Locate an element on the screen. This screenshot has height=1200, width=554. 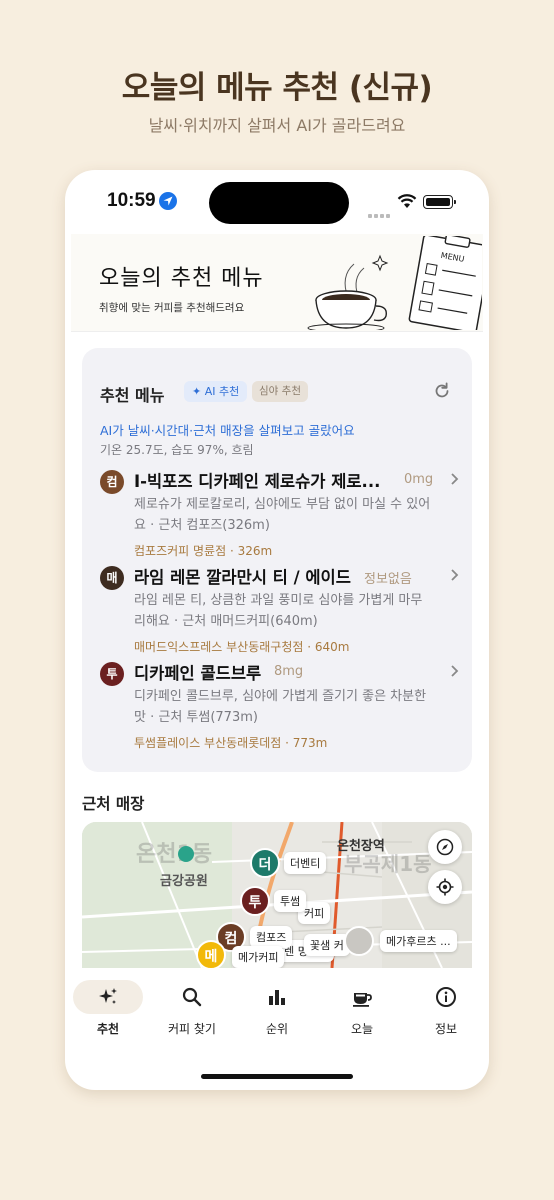
banner-subtitle: 취향에 맞는 커피를 추천해드려요 is located at coordinates (172, 308).